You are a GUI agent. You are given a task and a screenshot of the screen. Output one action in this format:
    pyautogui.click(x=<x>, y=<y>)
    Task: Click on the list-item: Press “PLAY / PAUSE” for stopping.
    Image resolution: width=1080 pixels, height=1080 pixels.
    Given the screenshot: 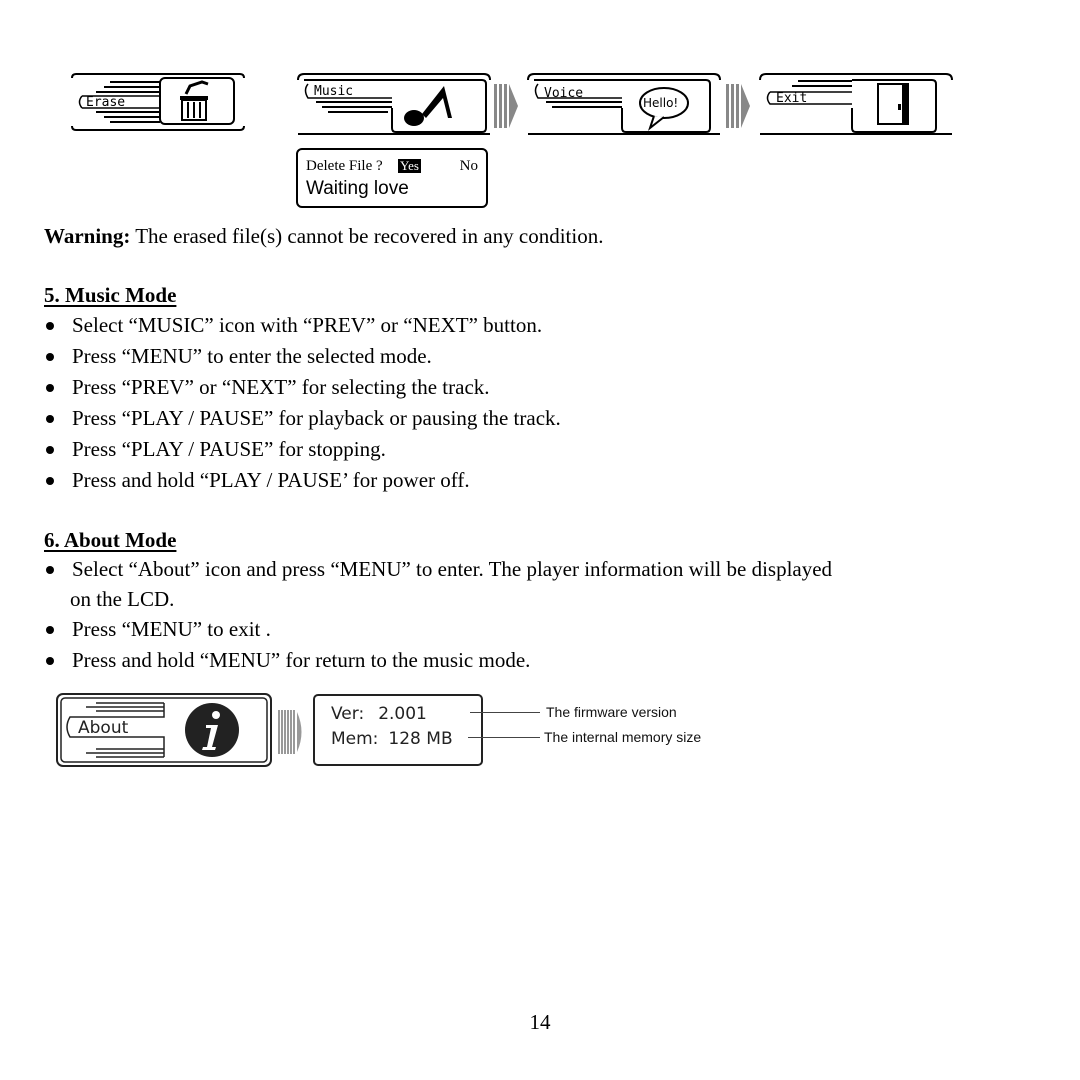 What is the action you would take?
    pyautogui.click(x=215, y=449)
    